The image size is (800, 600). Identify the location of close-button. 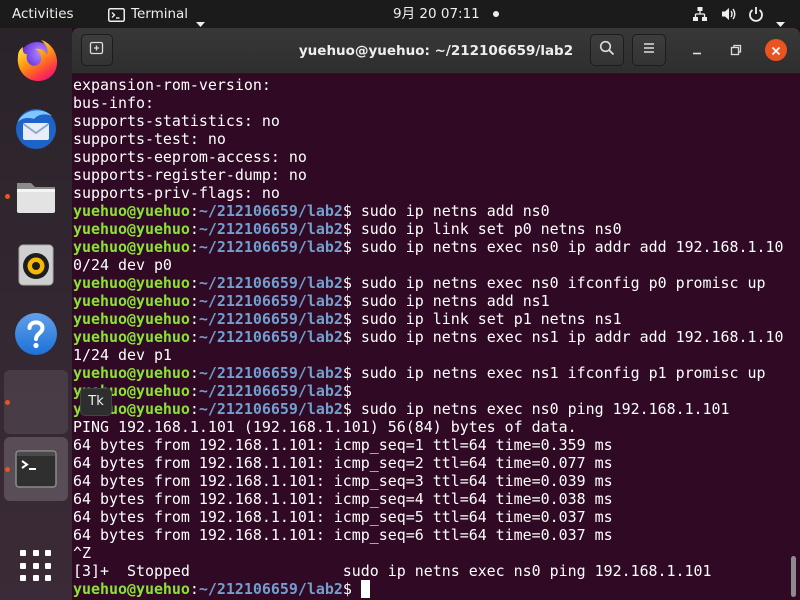
(776, 50).